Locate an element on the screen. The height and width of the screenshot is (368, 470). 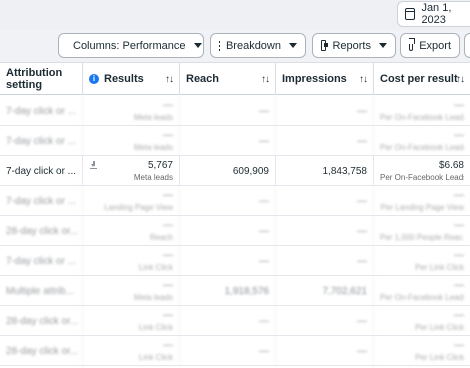
more-button is located at coordinates (467, 45).